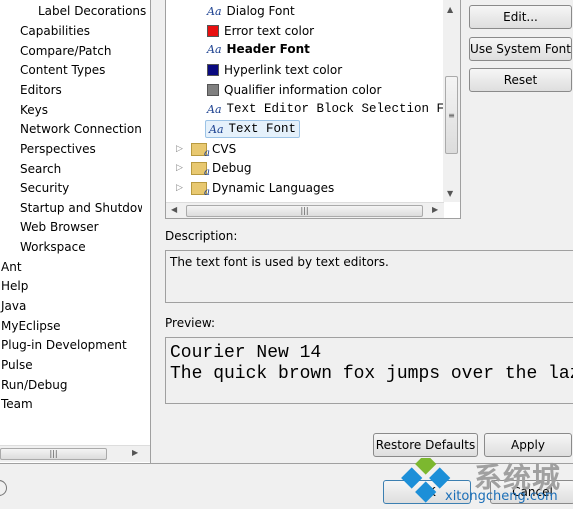 The image size is (573, 509). Describe the element at coordinates (3, 488) in the screenshot. I see `help-icon` at that location.